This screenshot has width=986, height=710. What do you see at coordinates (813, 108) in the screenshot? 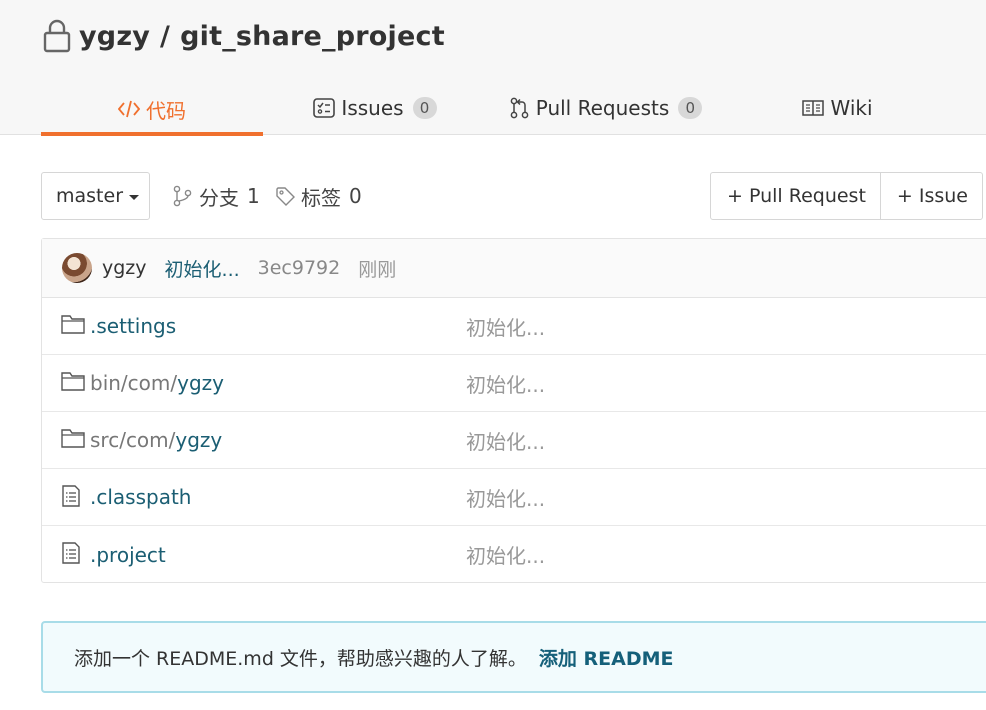
I see `wiki-book-icon` at bounding box center [813, 108].